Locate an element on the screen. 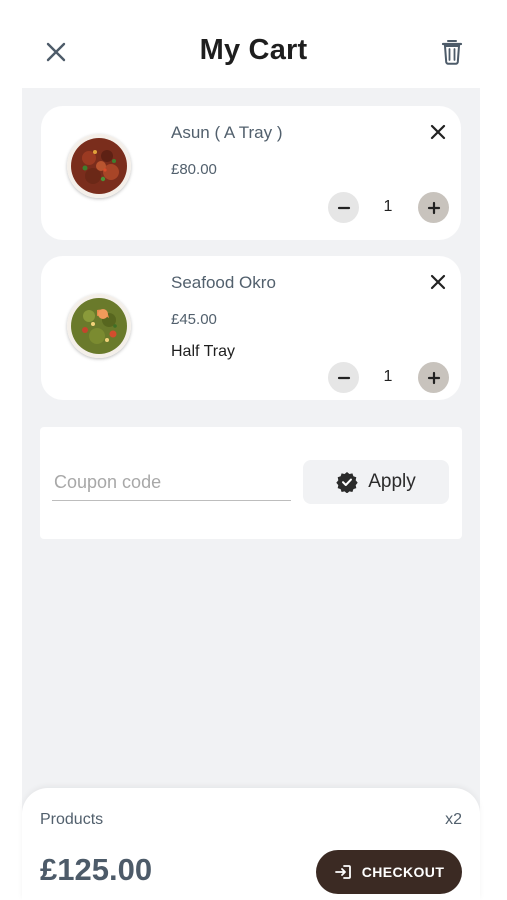  apply-label: Apply is located at coordinates (392, 481).